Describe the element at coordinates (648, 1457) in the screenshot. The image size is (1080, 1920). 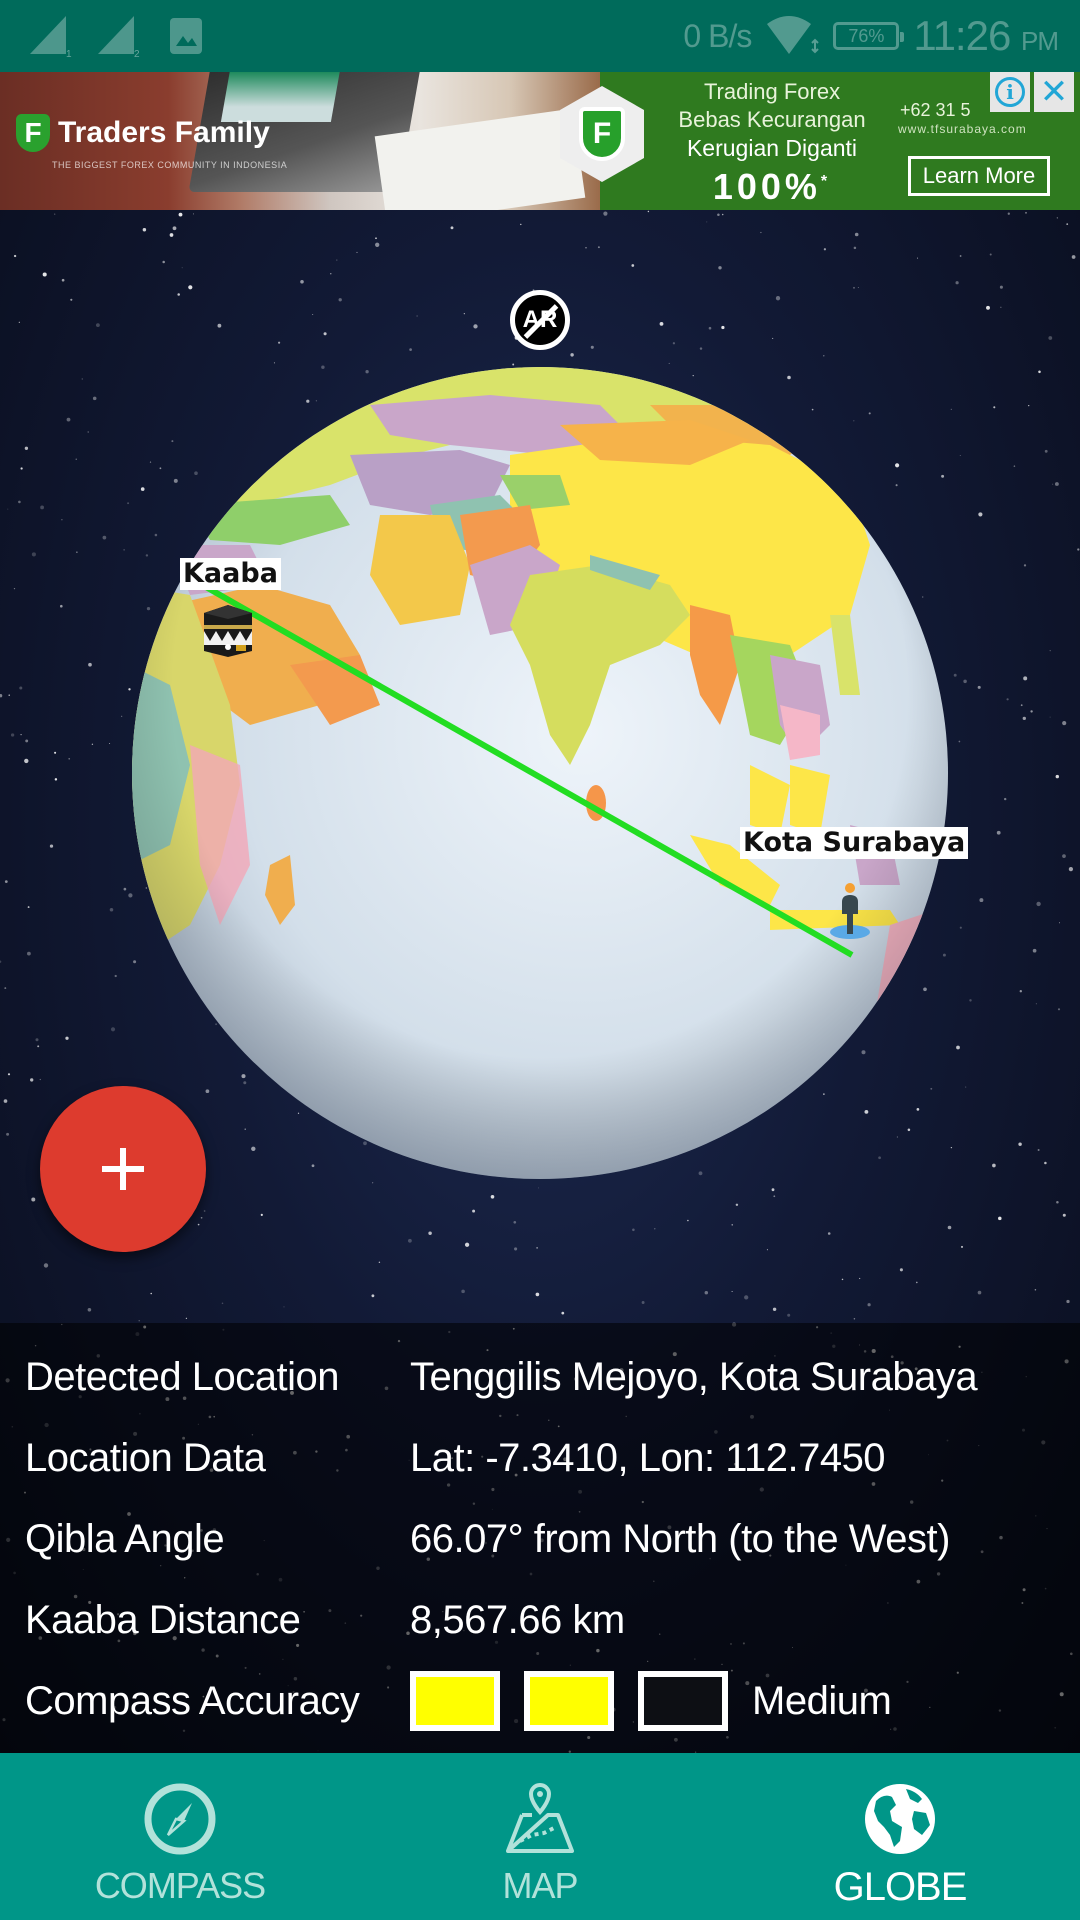
I see `info-value: Lat: -7.3410, Lon: 112.7450` at that location.